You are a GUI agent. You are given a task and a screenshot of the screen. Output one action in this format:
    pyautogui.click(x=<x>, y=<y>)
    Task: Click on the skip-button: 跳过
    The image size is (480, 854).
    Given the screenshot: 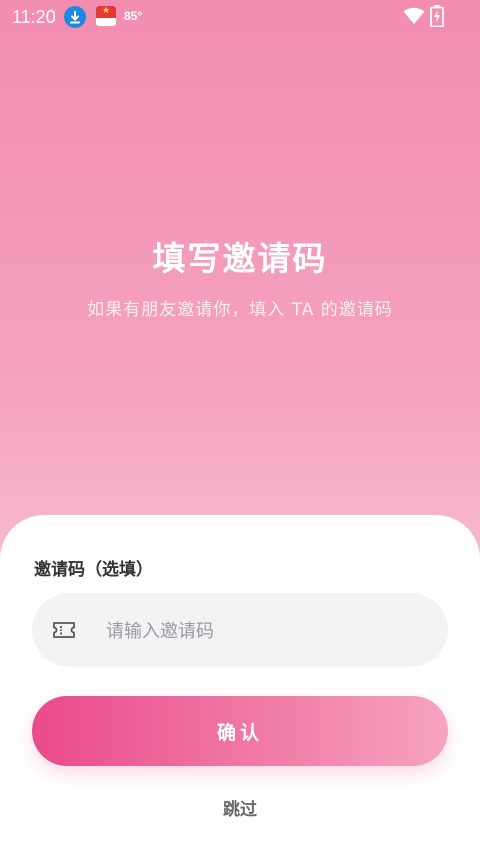 What is the action you would take?
    pyautogui.click(x=240, y=807)
    